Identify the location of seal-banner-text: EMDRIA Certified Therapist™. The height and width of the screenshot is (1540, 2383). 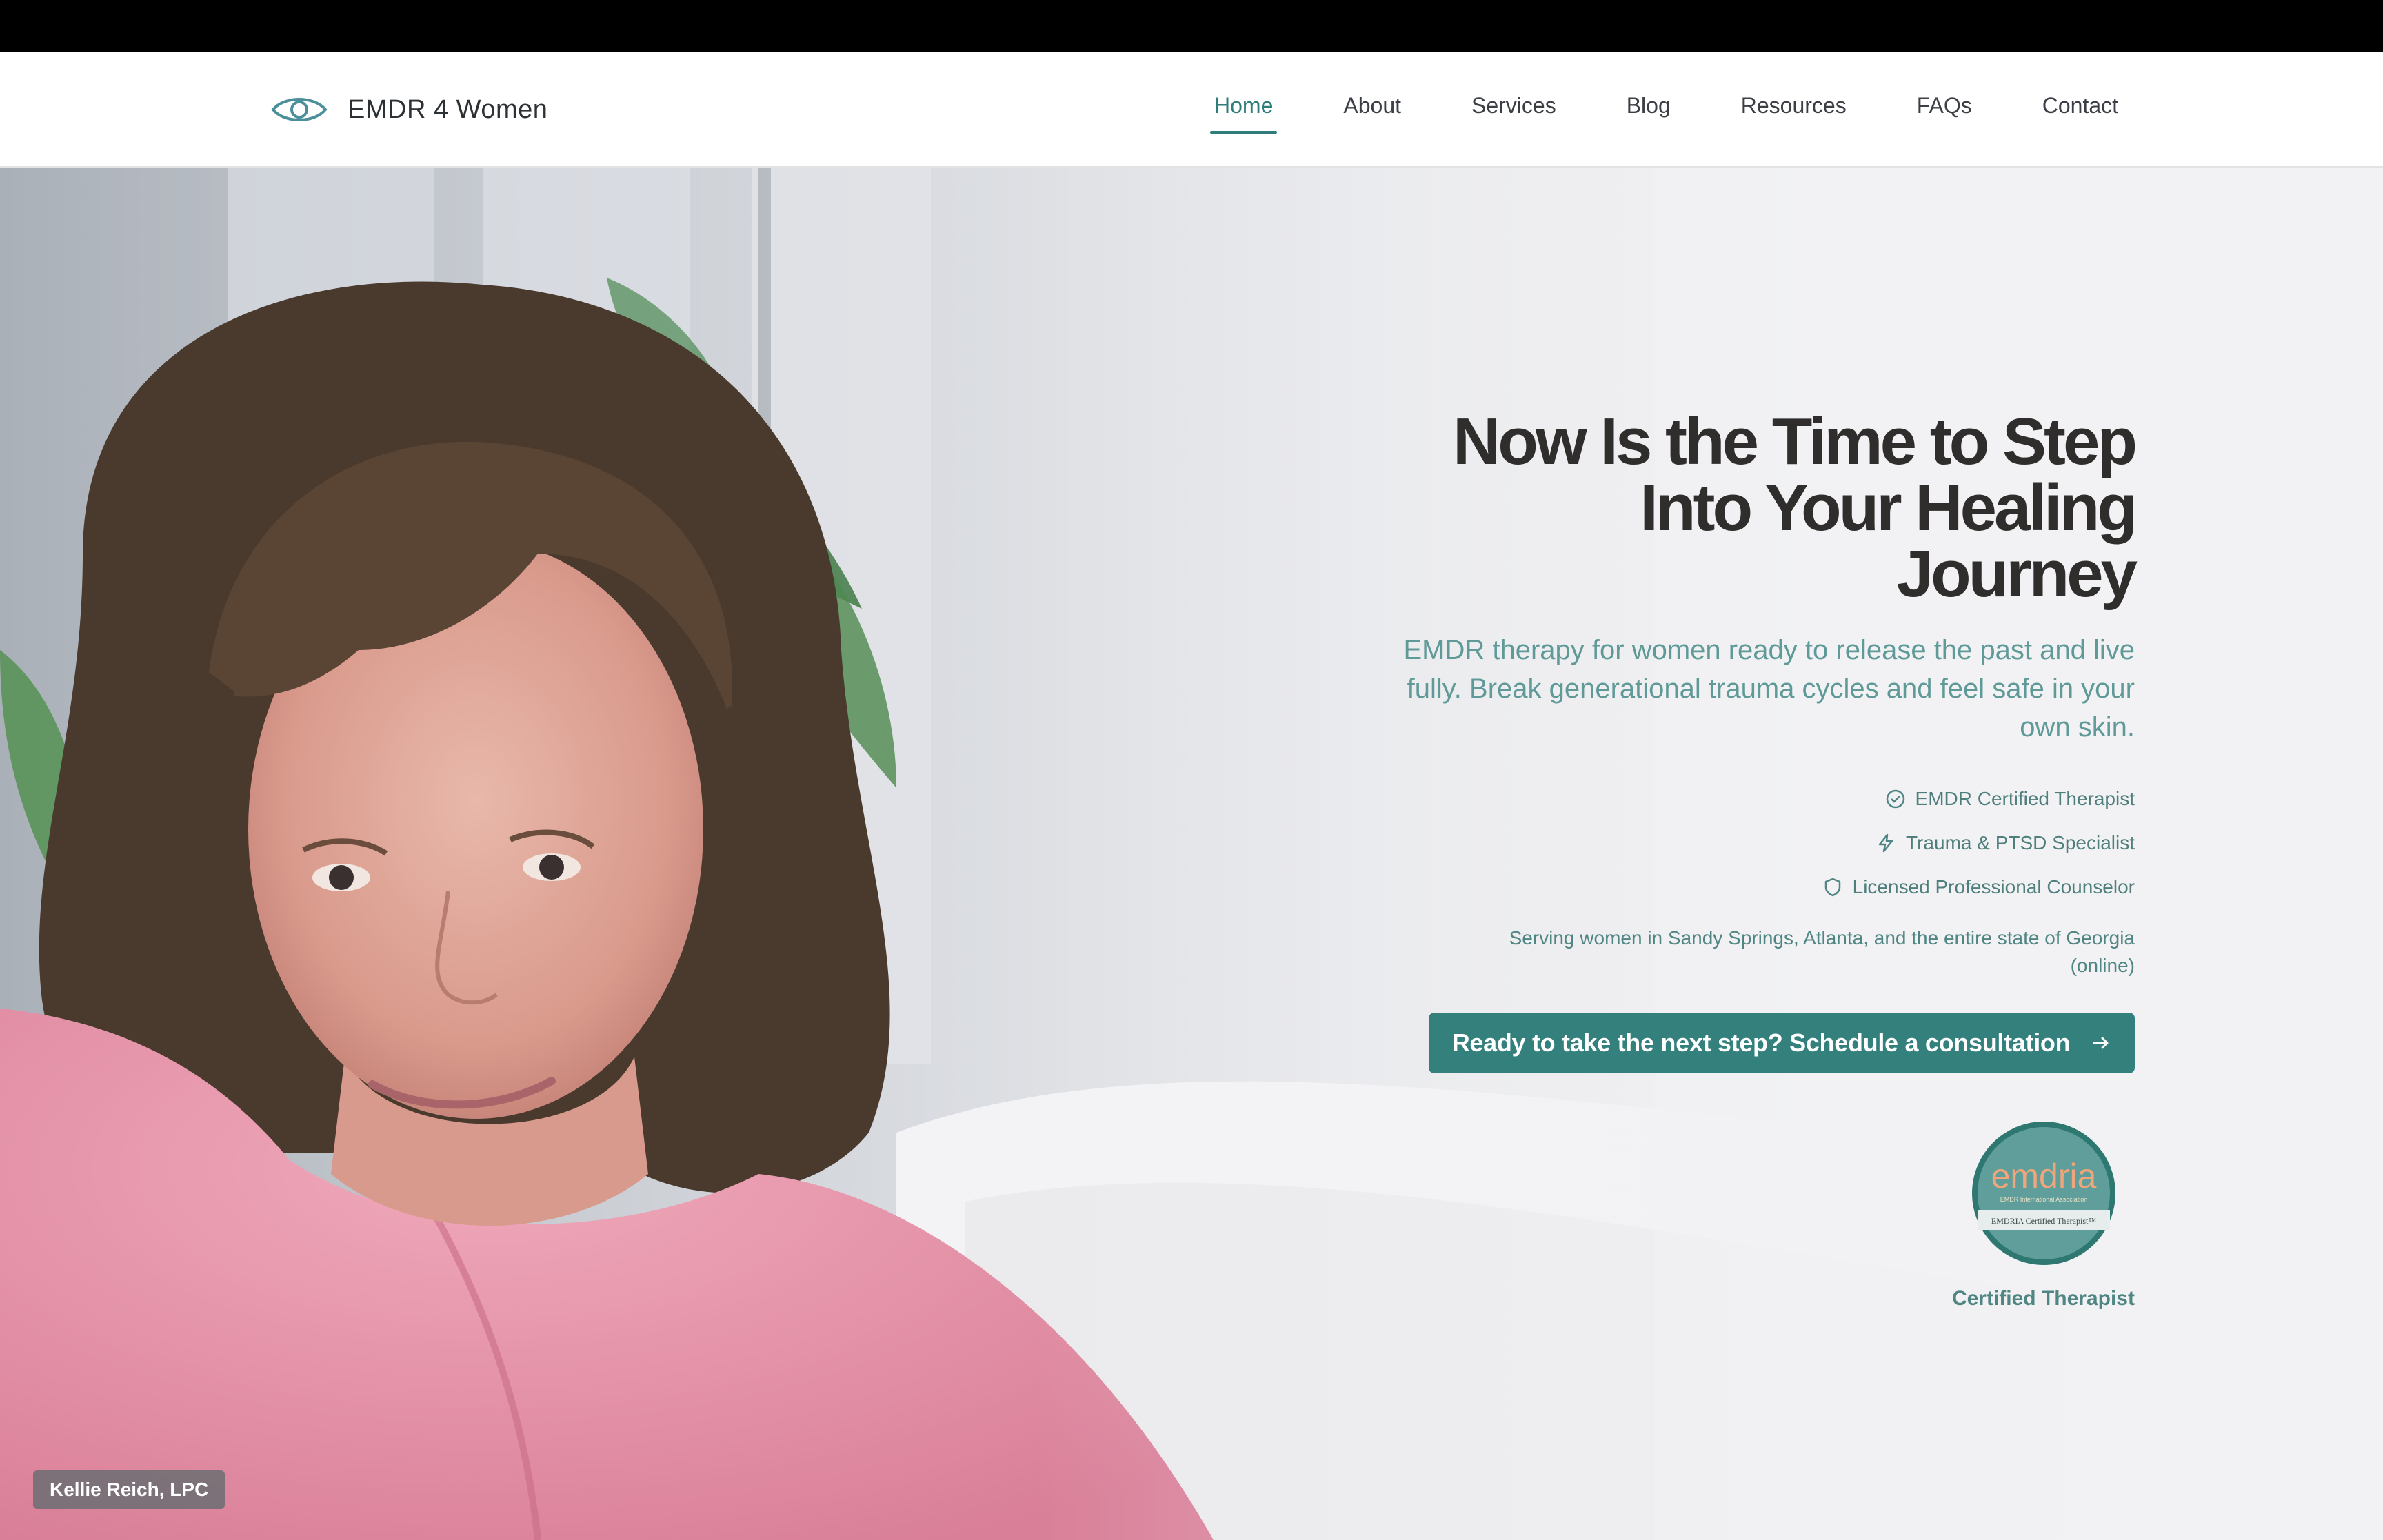
(2043, 1221).